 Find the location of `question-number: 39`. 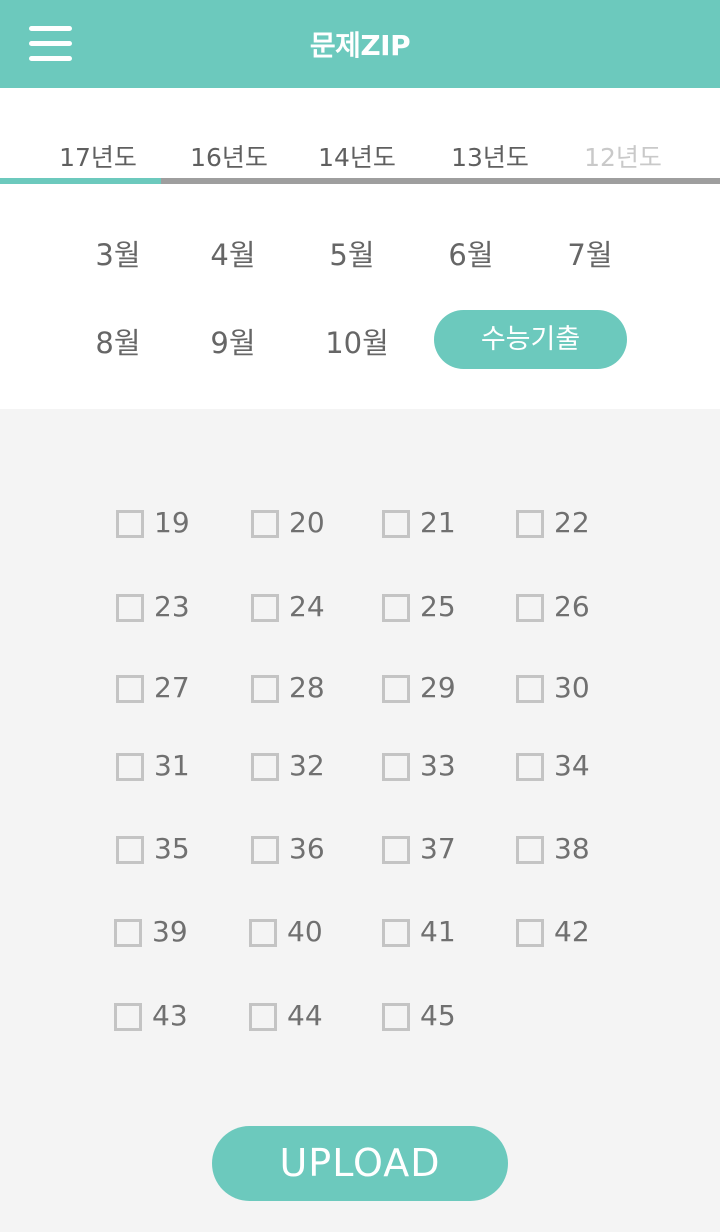

question-number: 39 is located at coordinates (170, 931).